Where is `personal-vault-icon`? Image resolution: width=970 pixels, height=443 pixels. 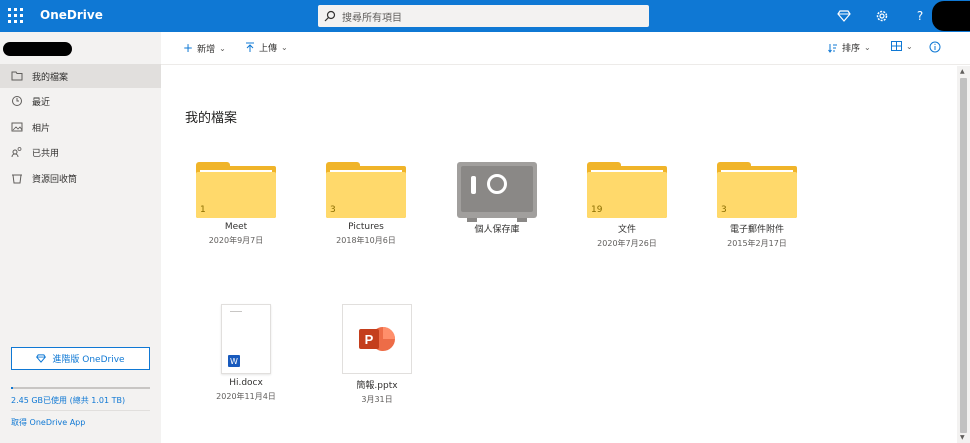 personal-vault-icon is located at coordinates (497, 192).